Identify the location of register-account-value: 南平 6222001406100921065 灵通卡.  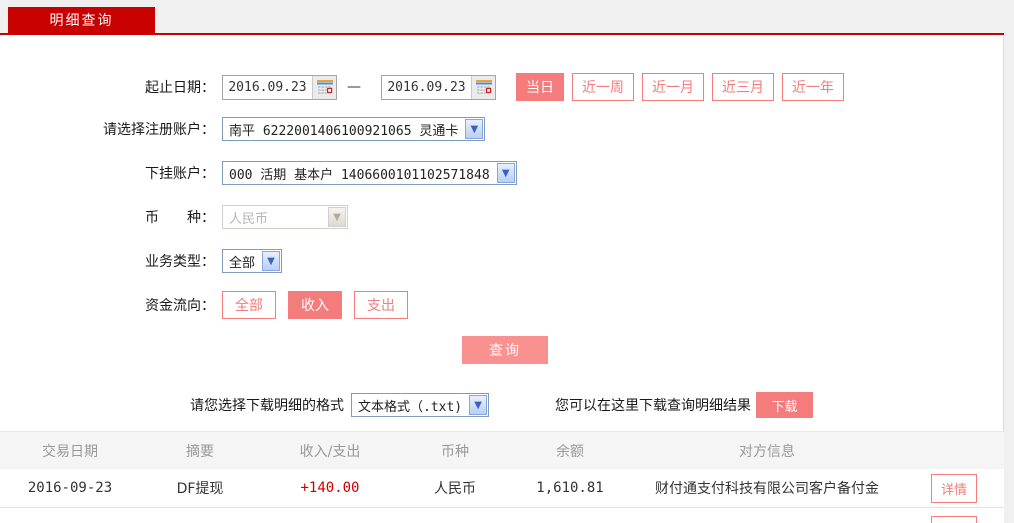
(344, 131).